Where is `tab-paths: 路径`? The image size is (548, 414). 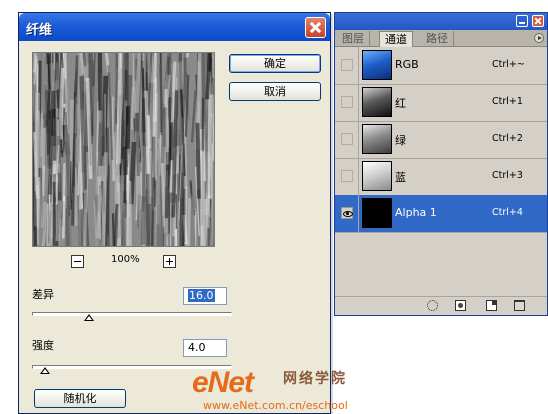
tab-paths: 路径 is located at coordinates (437, 38).